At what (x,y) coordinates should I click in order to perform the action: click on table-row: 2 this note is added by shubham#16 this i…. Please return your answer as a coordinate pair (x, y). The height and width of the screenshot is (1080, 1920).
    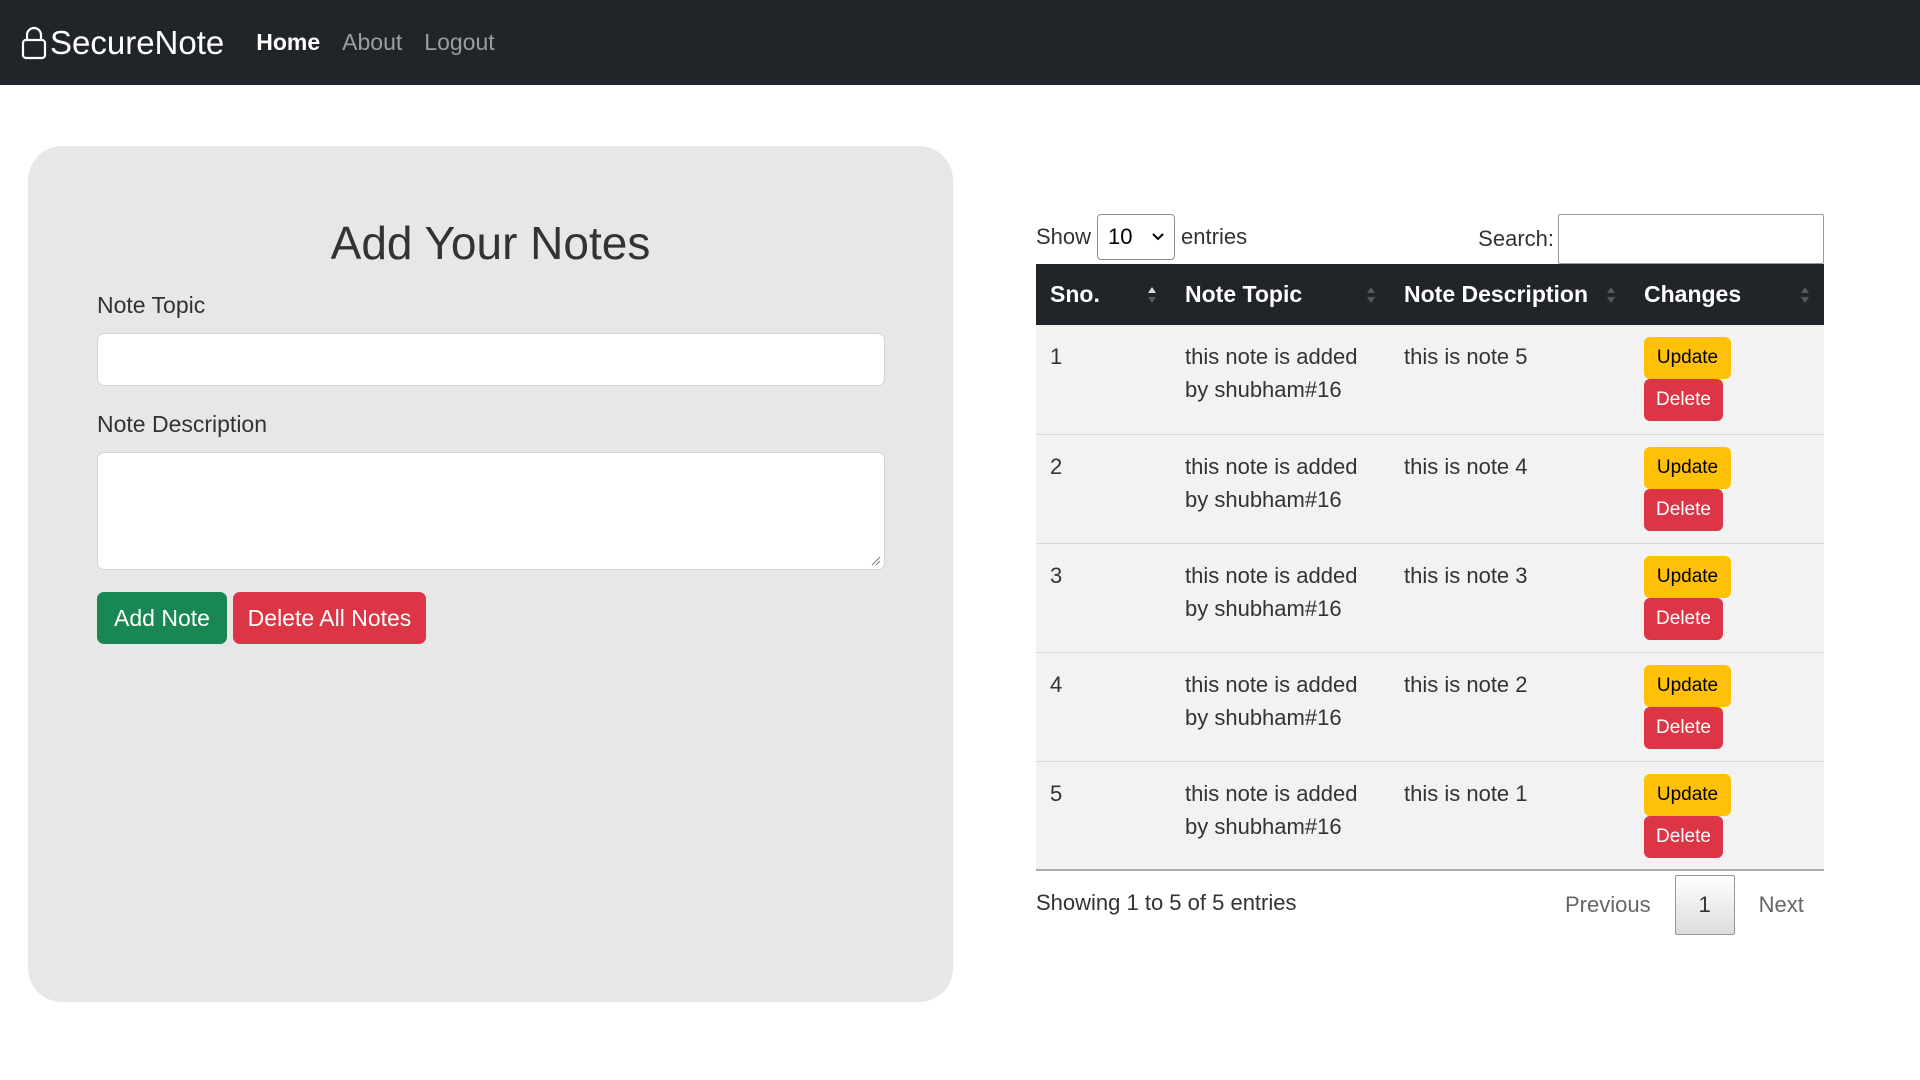
    Looking at the image, I should click on (1430, 488).